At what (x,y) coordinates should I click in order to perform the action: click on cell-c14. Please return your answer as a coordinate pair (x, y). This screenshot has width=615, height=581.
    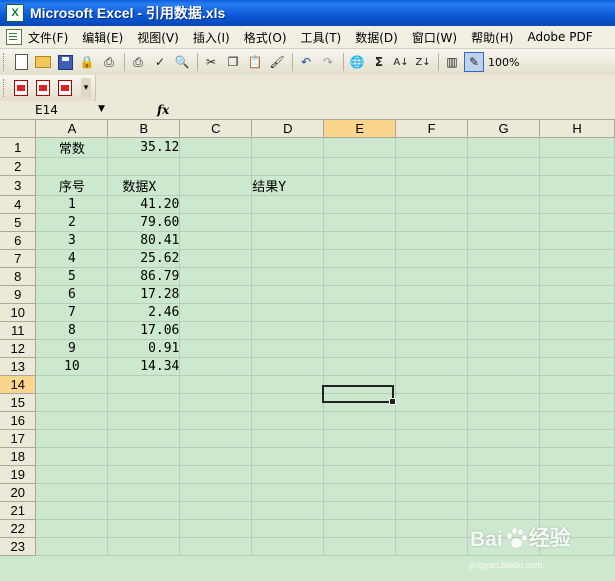
    Looking at the image, I should click on (216, 384).